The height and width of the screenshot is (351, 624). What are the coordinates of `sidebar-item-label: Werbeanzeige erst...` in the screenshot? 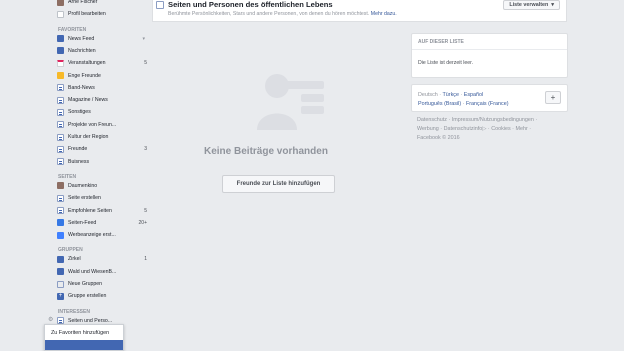 It's located at (92, 235).